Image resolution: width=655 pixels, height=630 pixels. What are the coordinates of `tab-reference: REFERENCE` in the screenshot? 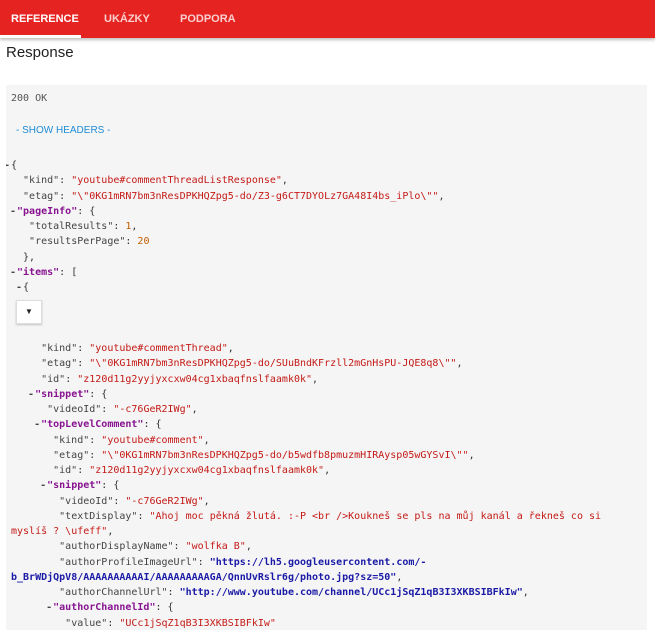 It's located at (45, 19).